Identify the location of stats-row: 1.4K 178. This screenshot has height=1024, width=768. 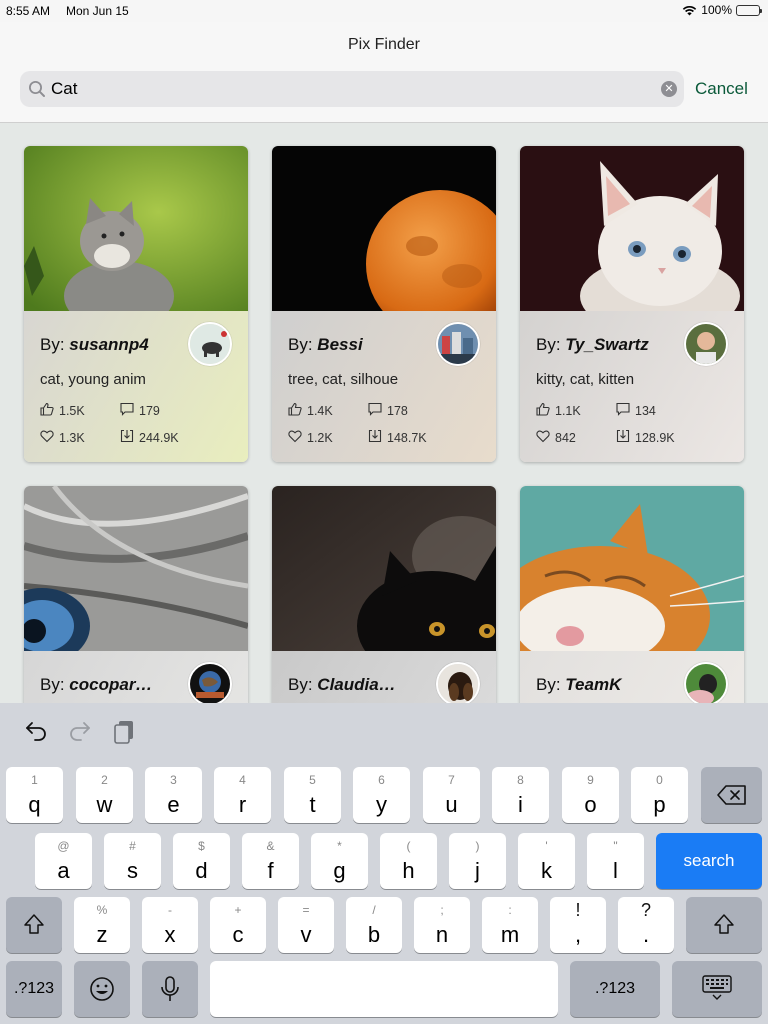
(368, 410).